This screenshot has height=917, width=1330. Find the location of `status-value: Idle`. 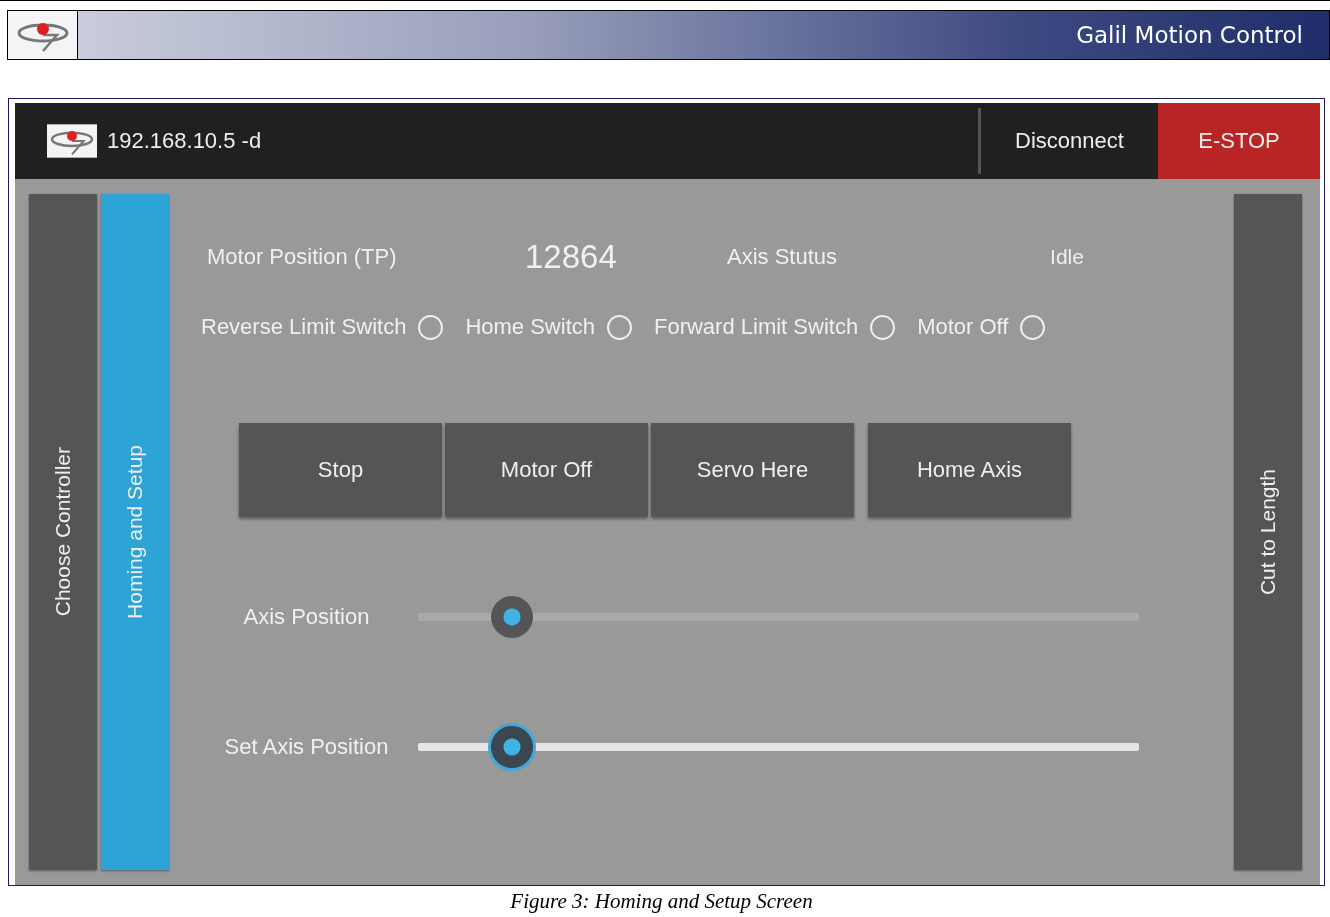

status-value: Idle is located at coordinates (1067, 257).